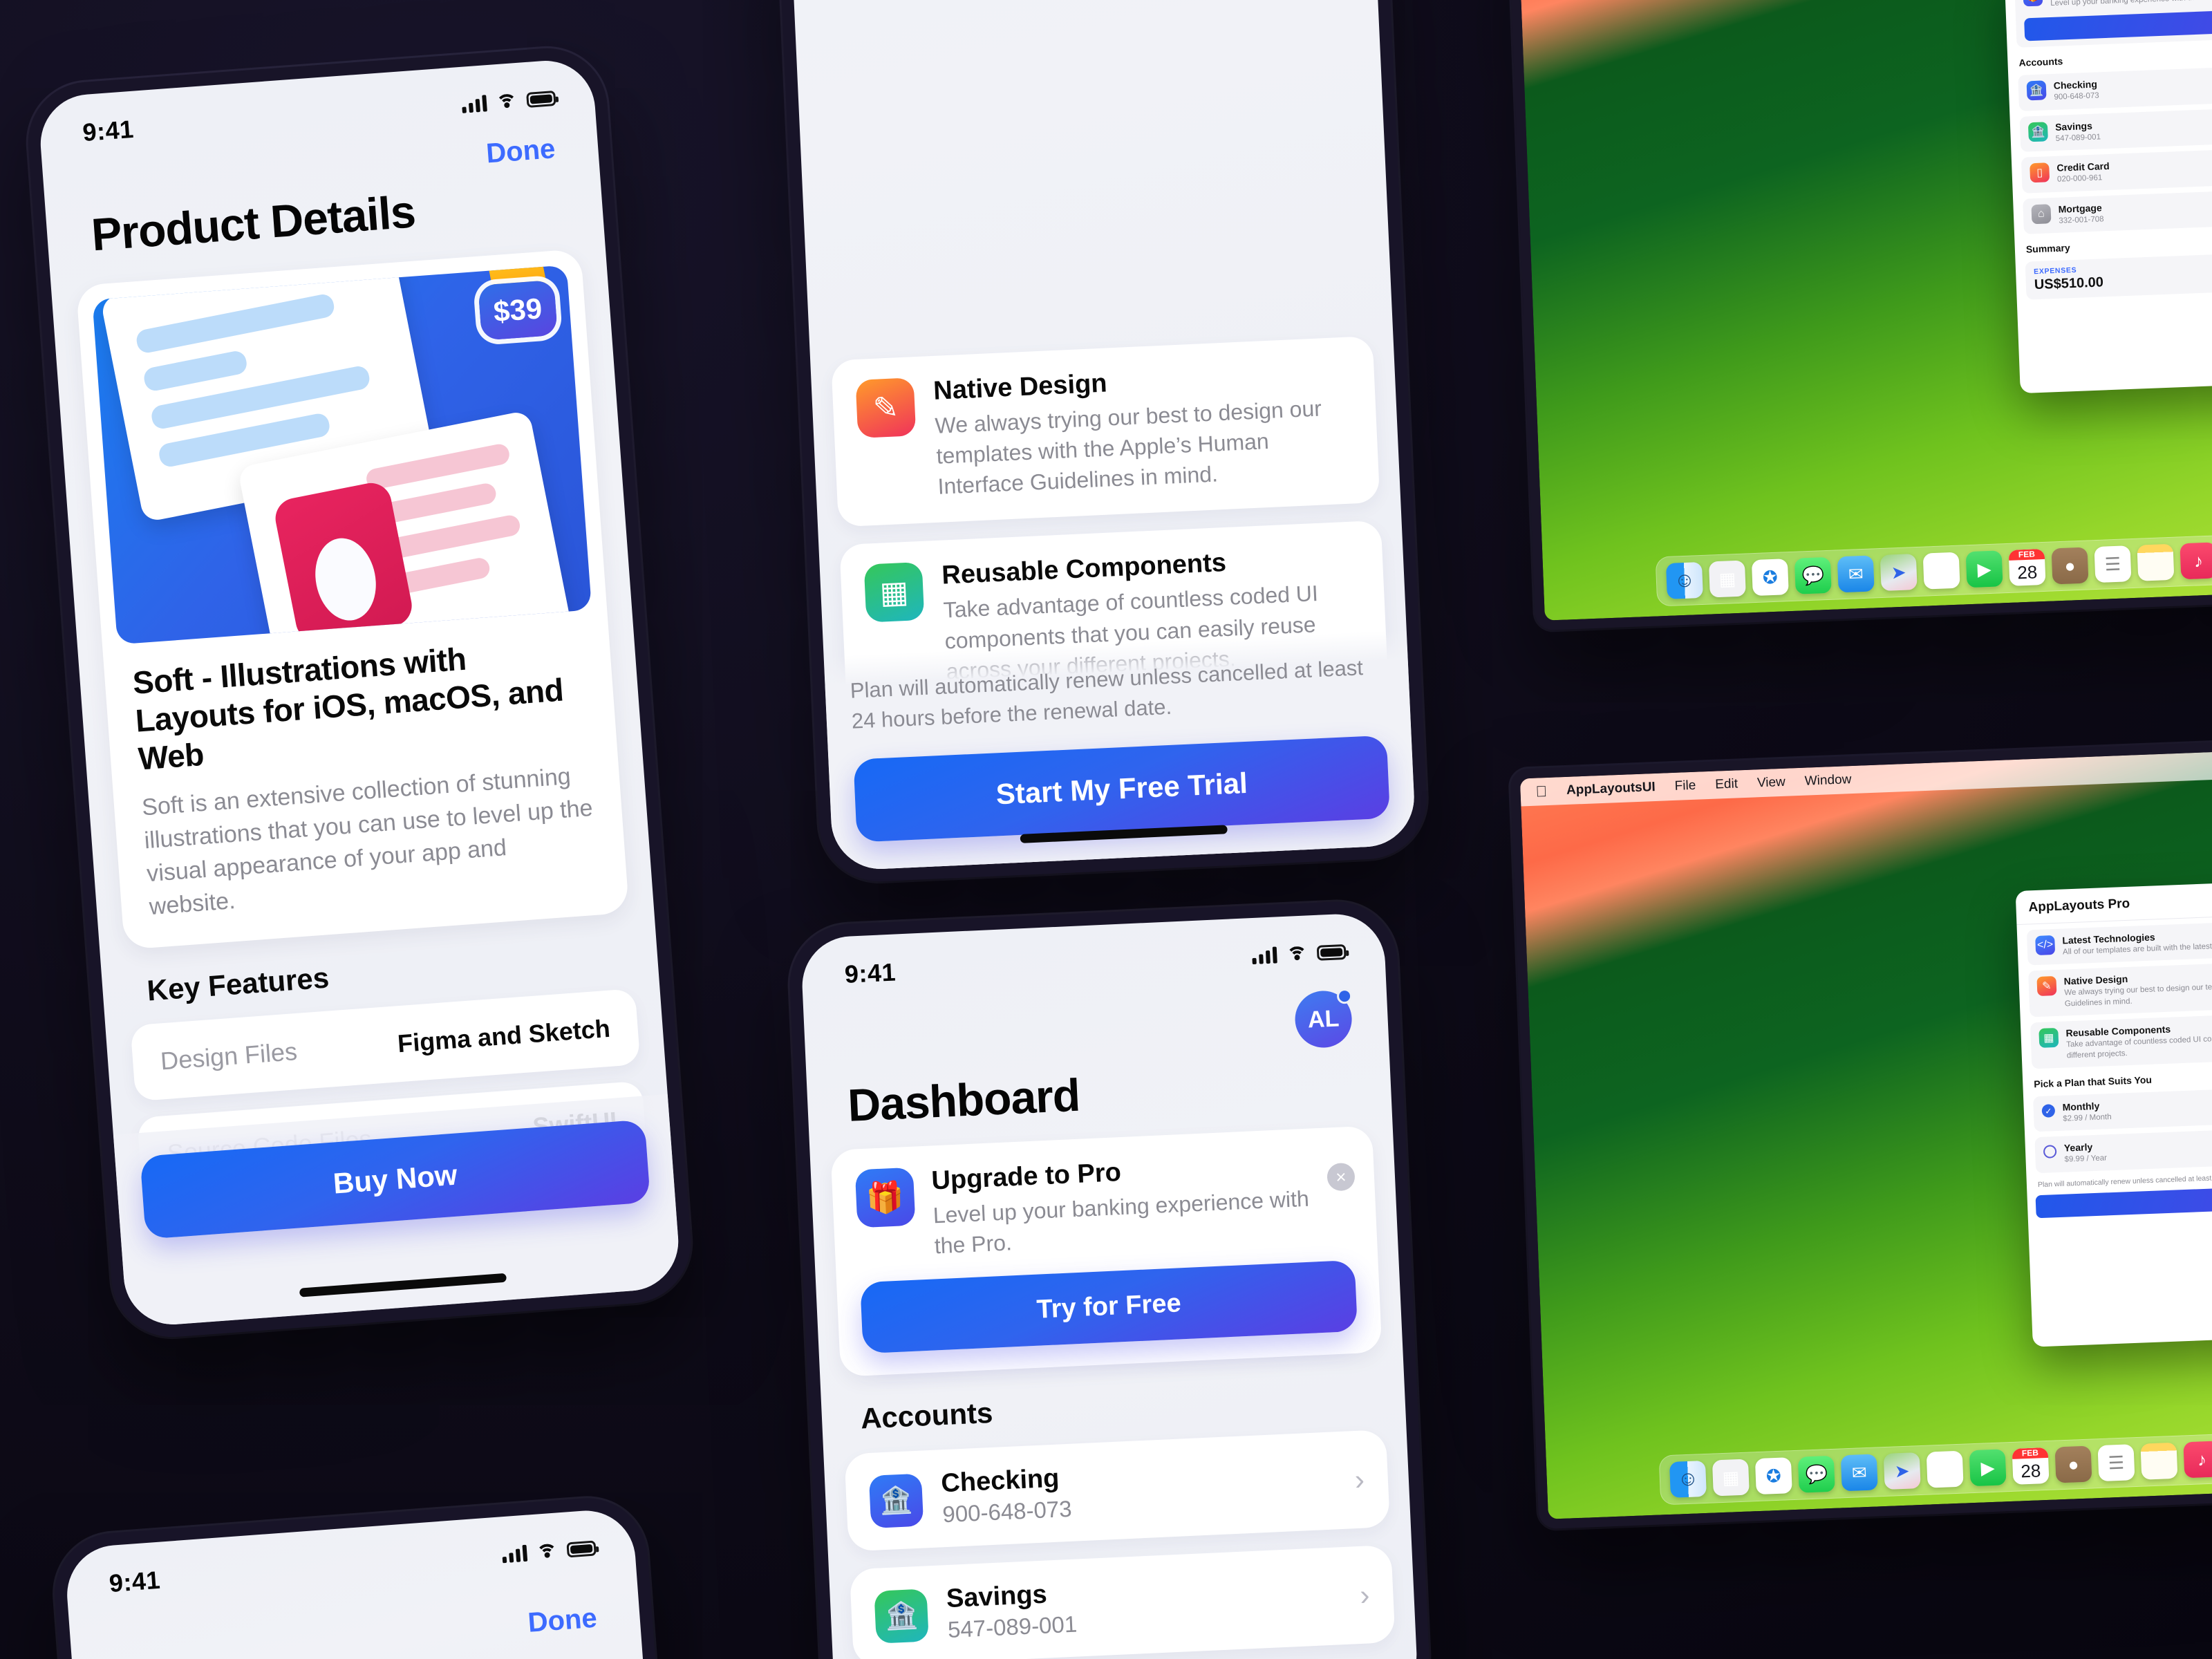 This screenshot has height=1659, width=2212. What do you see at coordinates (2116, 168) in the screenshot?
I see `account-row: ▯ Credit Card 020-000-961` at bounding box center [2116, 168].